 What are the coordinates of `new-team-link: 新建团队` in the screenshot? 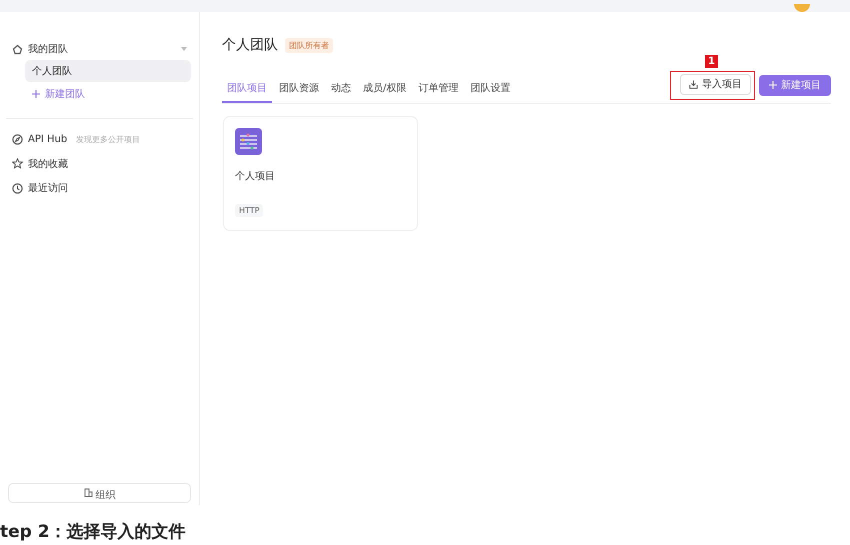 It's located at (111, 94).